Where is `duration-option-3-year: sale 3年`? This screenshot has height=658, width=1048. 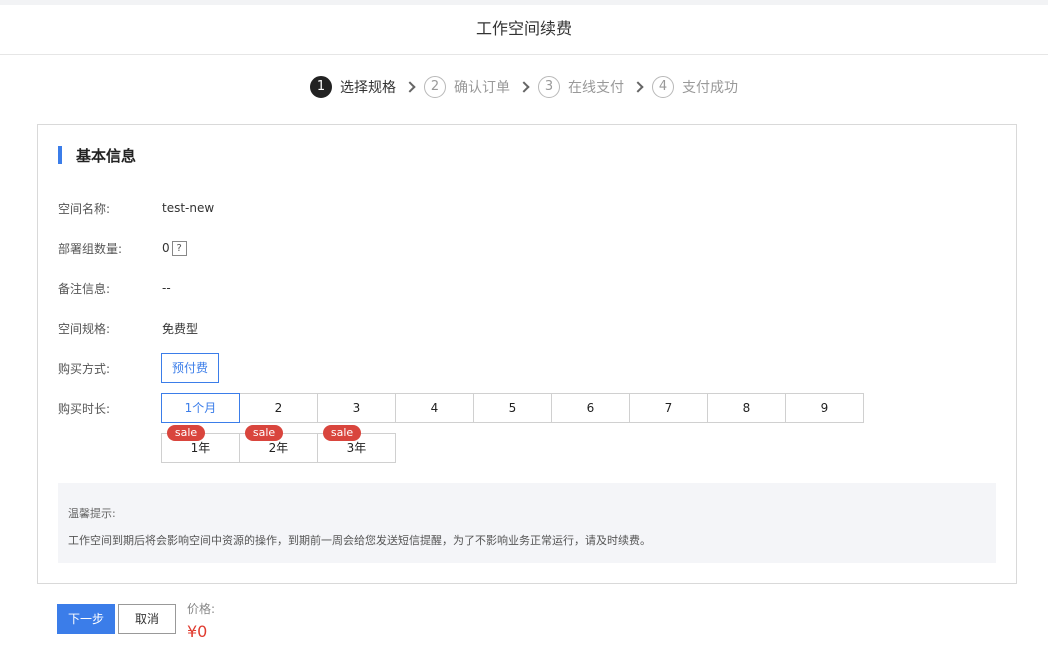
duration-option-3-year: sale 3年 is located at coordinates (356, 444).